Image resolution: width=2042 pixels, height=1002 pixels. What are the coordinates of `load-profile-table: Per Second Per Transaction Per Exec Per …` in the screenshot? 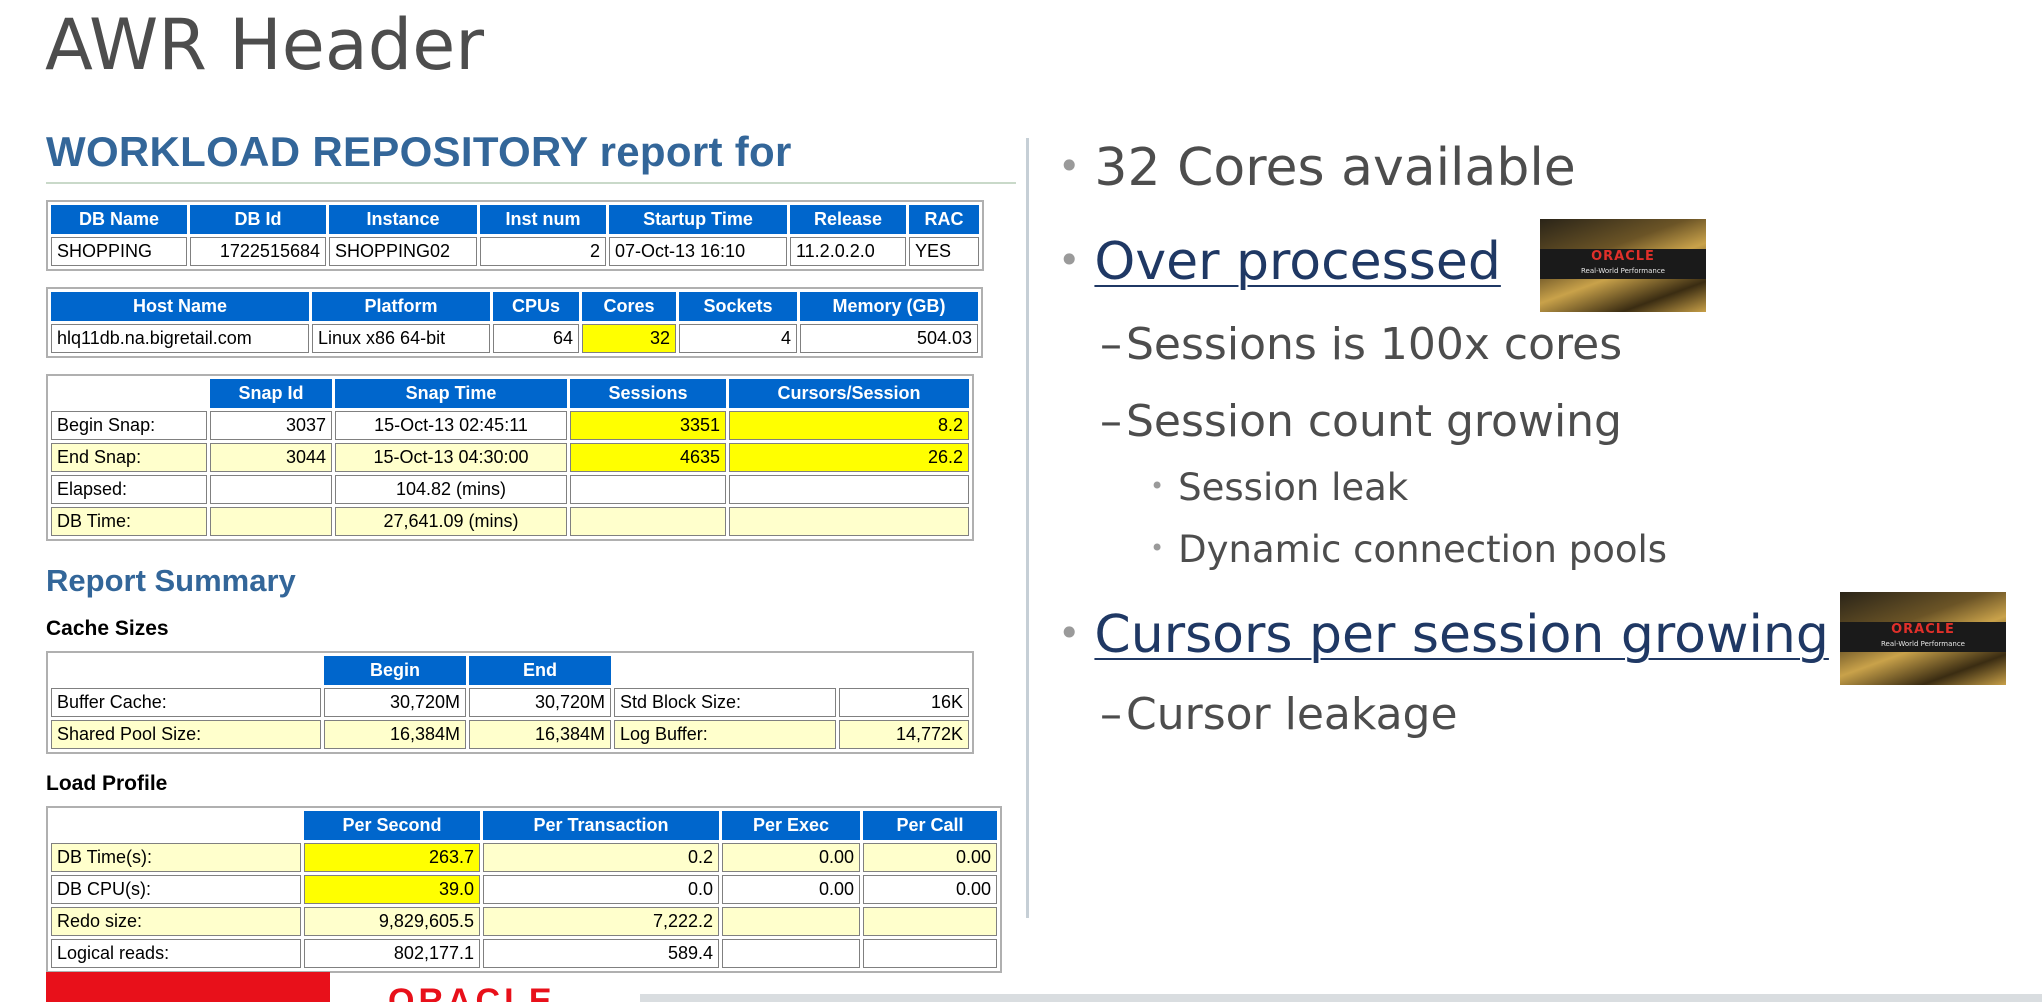 It's located at (524, 889).